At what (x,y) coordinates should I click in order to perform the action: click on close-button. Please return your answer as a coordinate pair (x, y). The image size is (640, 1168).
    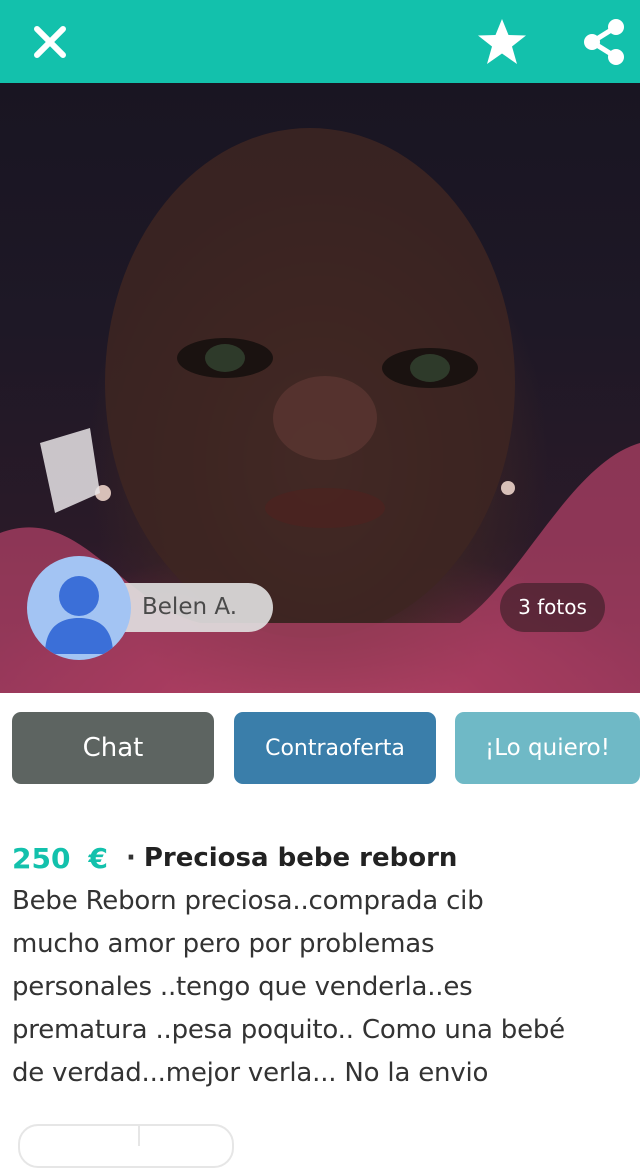
    Looking at the image, I should click on (50, 42).